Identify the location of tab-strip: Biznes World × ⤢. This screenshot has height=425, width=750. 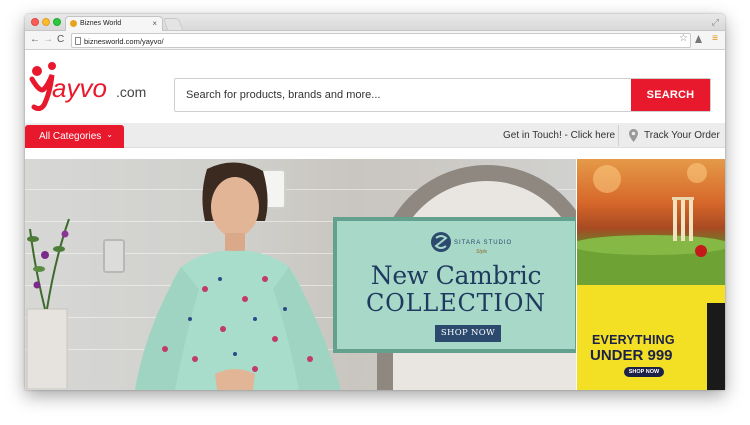
(375, 22).